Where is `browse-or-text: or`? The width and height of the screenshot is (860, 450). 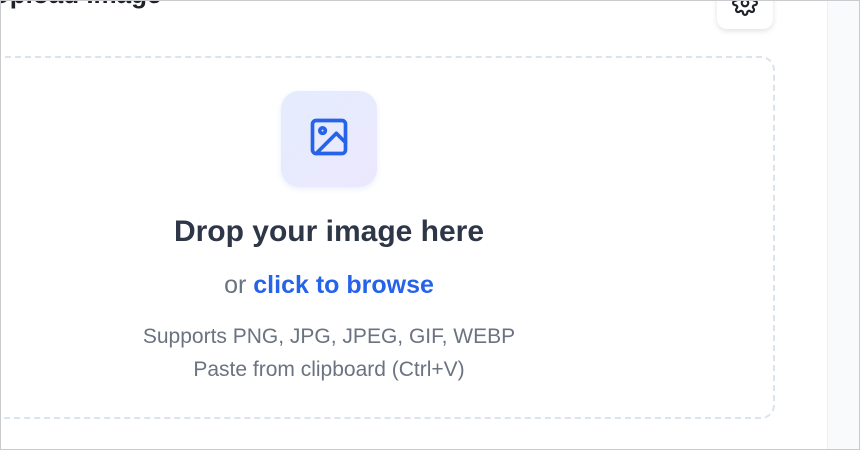
browse-or-text: or is located at coordinates (239, 285).